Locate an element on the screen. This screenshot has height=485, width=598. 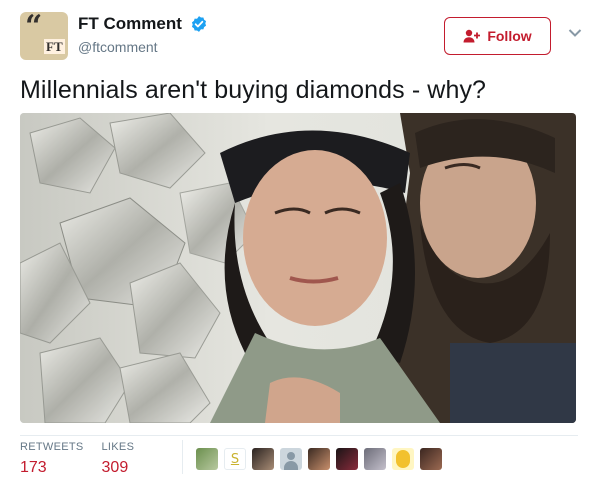
likes-stat: LIKES 309 is located at coordinates (118, 459).